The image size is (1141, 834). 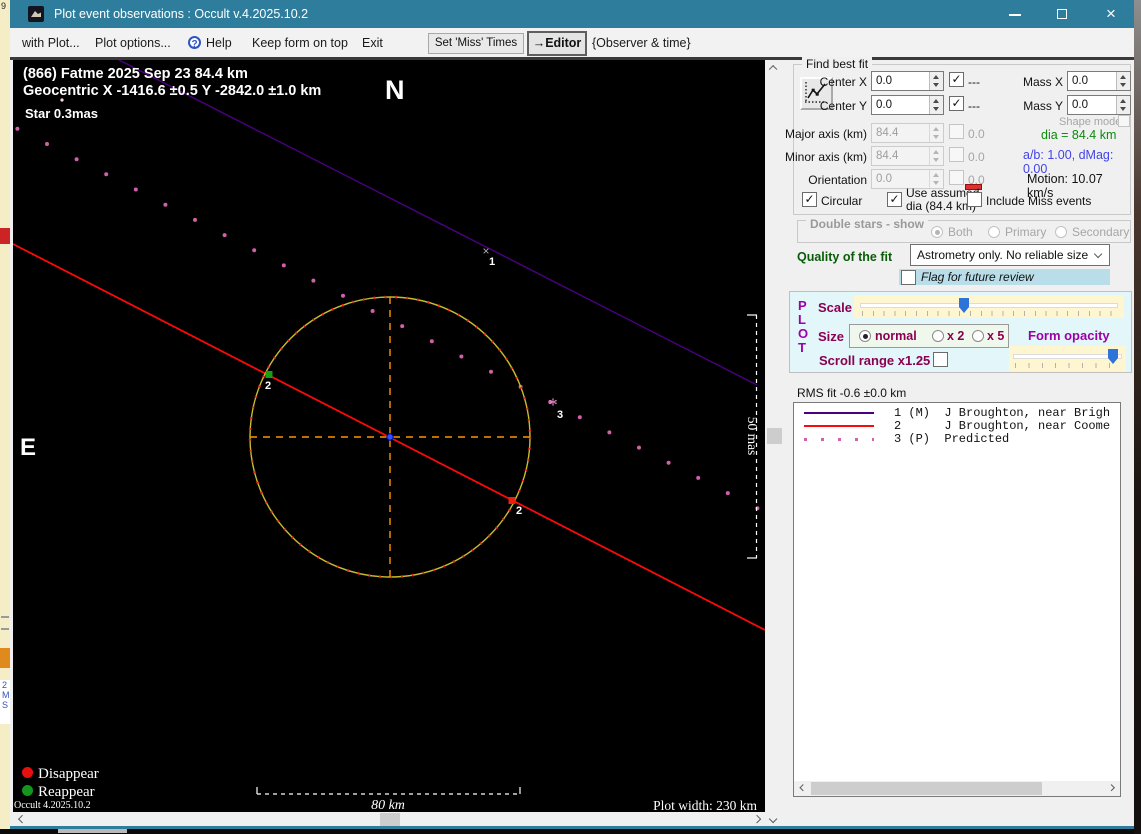 What do you see at coordinates (956, 177) in the screenshot?
I see `orientation-checkbox` at bounding box center [956, 177].